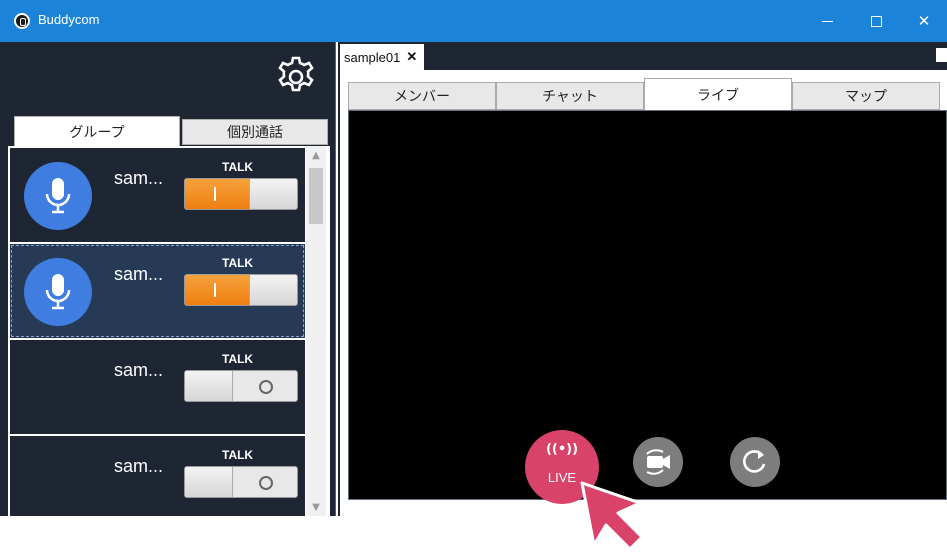  What do you see at coordinates (22, 21) in the screenshot?
I see `app-icon` at bounding box center [22, 21].